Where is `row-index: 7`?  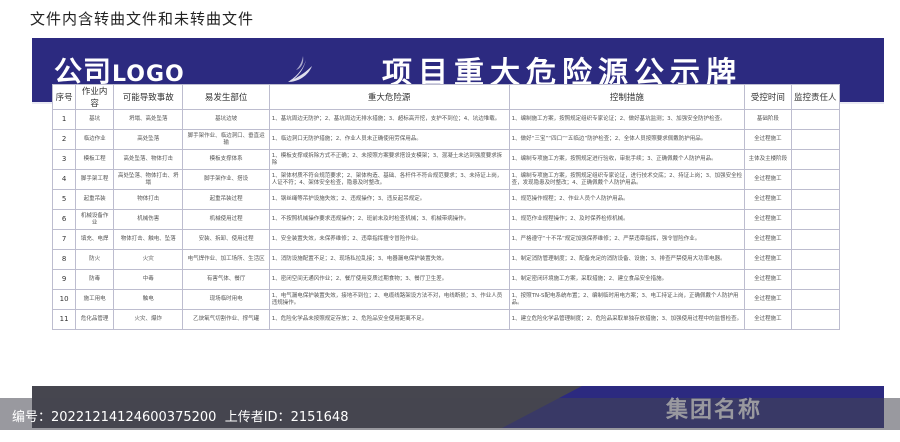
row-index: 7 is located at coordinates (64, 239).